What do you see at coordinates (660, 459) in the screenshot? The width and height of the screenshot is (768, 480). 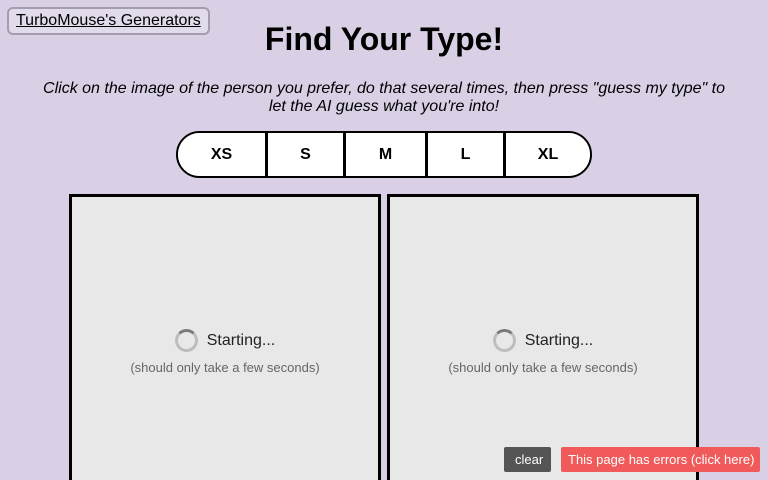 I see `page-errors-button: This page has errors (click here)` at bounding box center [660, 459].